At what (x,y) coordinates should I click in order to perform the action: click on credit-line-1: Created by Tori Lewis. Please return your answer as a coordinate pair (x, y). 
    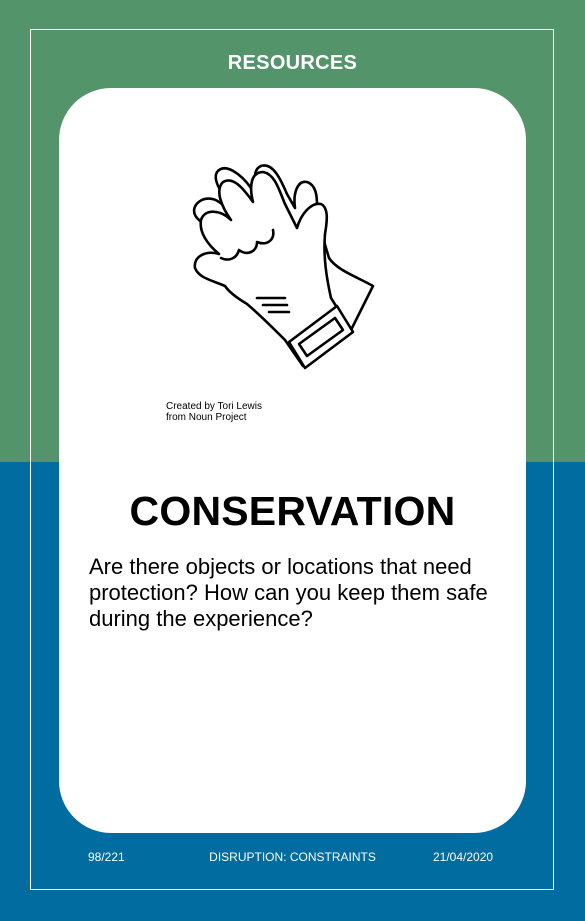
    Looking at the image, I should click on (214, 406).